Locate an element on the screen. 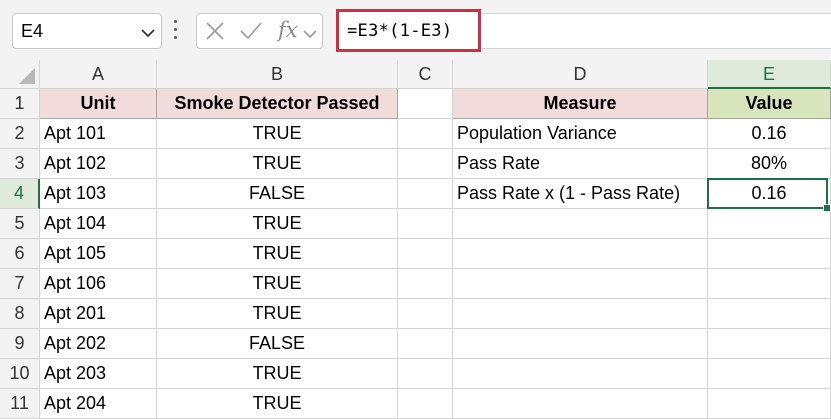  cell-e6 is located at coordinates (769, 254).